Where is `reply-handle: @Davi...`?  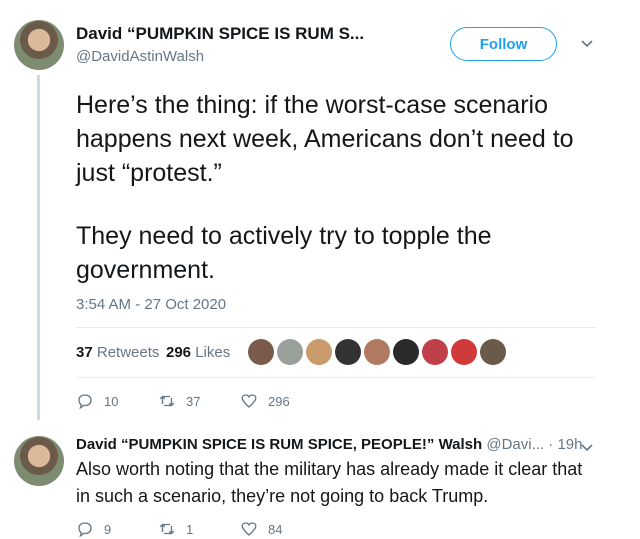
reply-handle: @Davi... is located at coordinates (515, 444).